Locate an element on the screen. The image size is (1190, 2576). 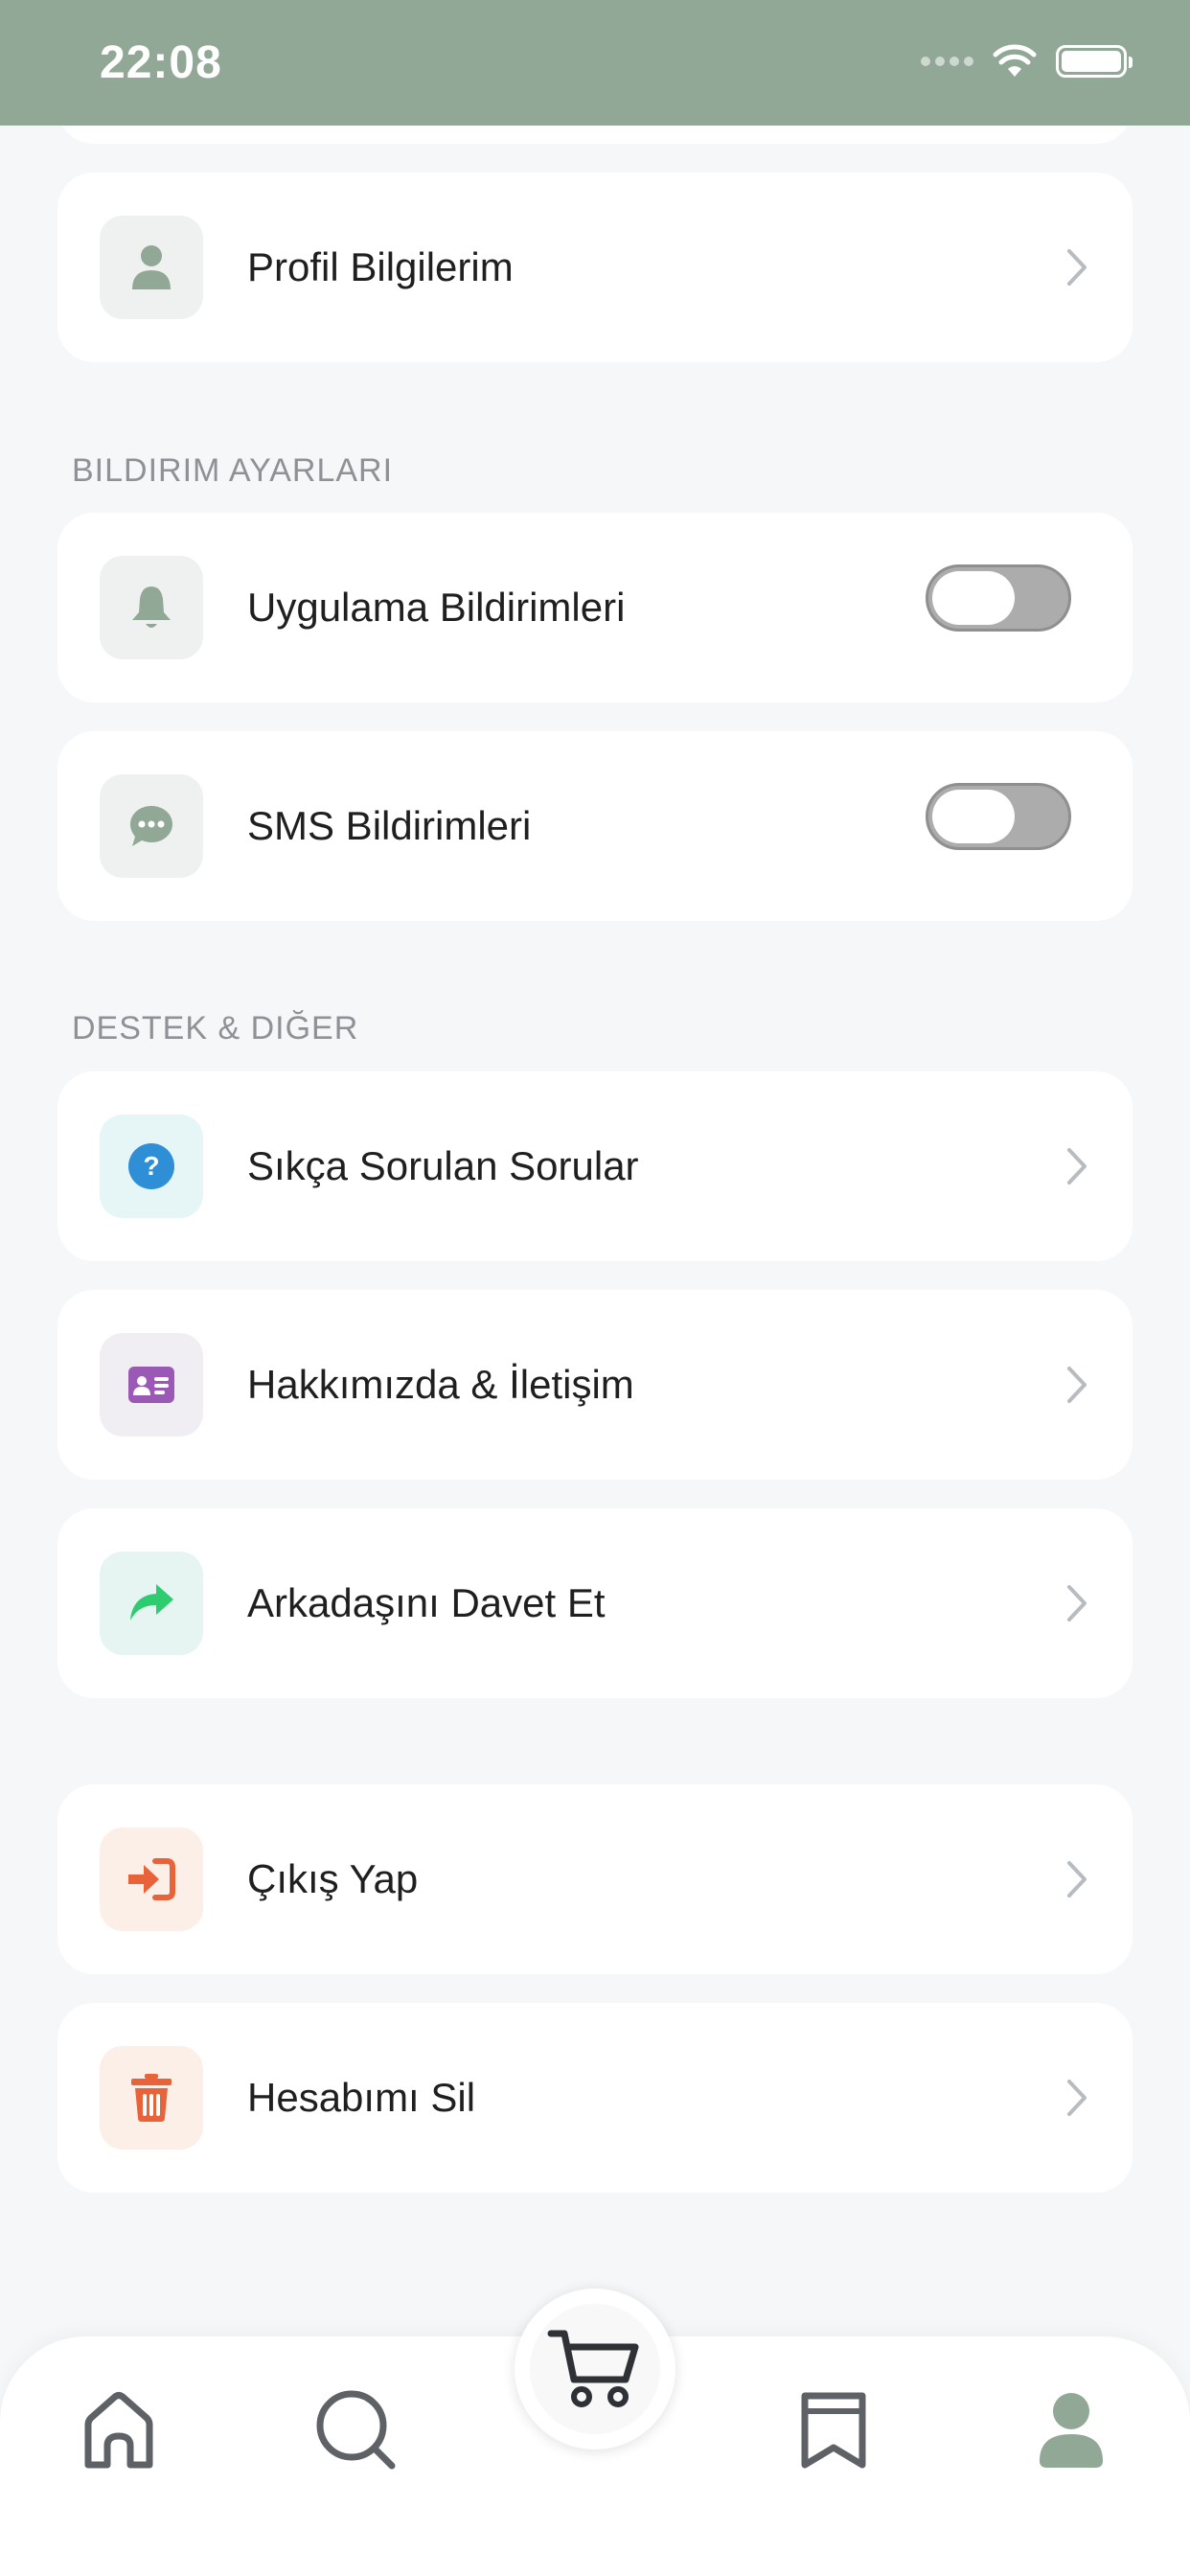
sms-notifications-toggle is located at coordinates (999, 816).